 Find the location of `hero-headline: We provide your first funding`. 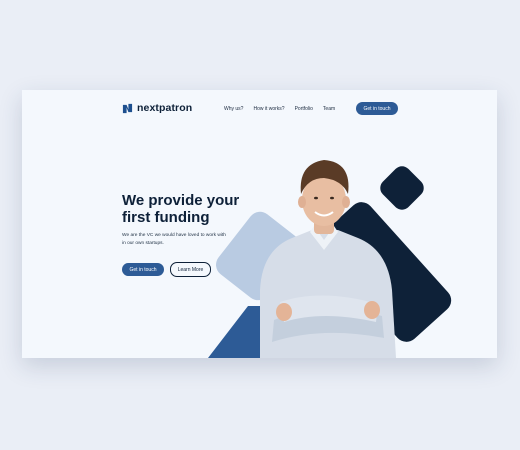

hero-headline: We provide your first funding is located at coordinates (181, 209).